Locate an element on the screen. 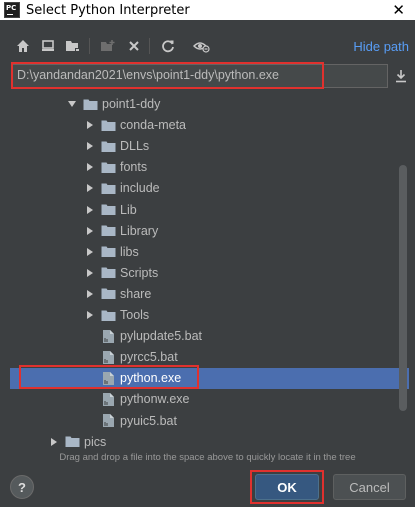 The image size is (415, 507). tree-item-label: share is located at coordinates (136, 293).